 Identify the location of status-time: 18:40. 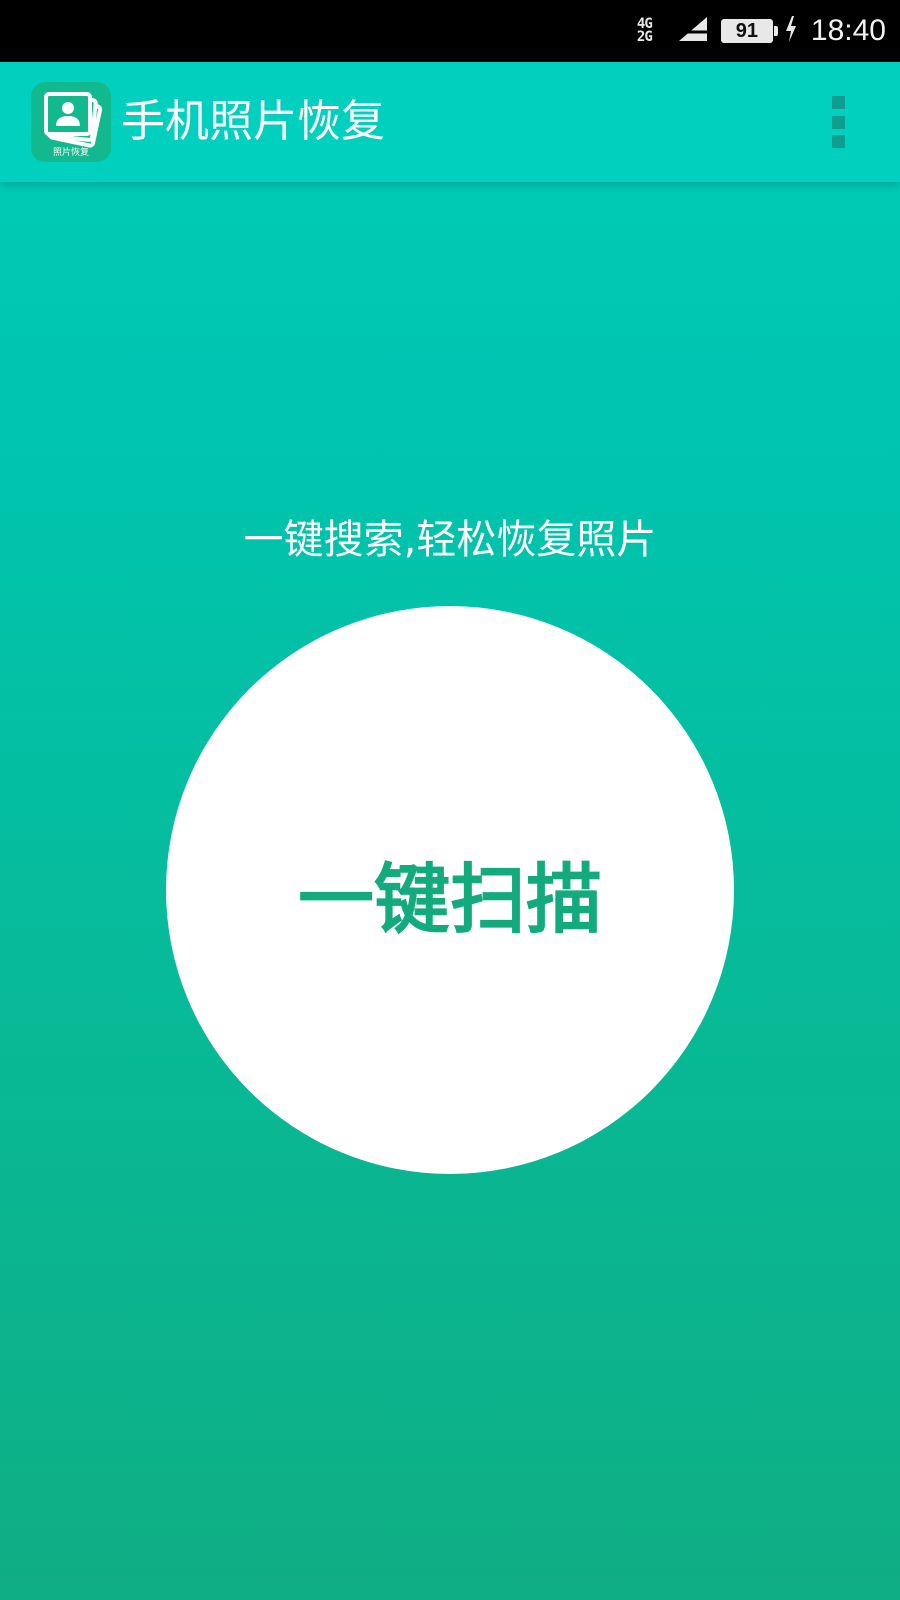
(848, 30).